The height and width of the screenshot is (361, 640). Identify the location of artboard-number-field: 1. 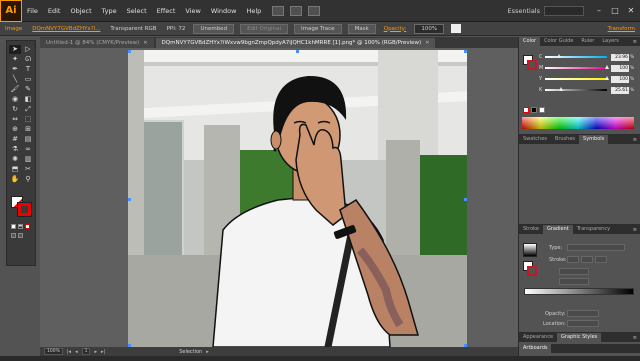
(86, 351).